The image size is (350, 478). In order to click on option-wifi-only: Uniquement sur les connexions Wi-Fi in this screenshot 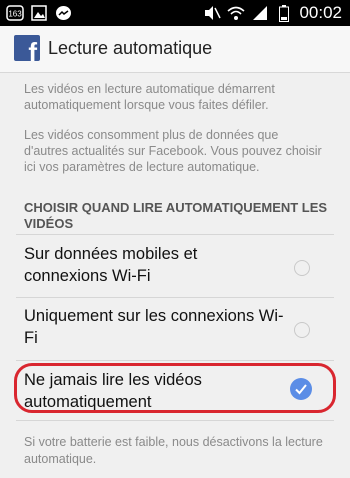, I will do `click(175, 331)`.